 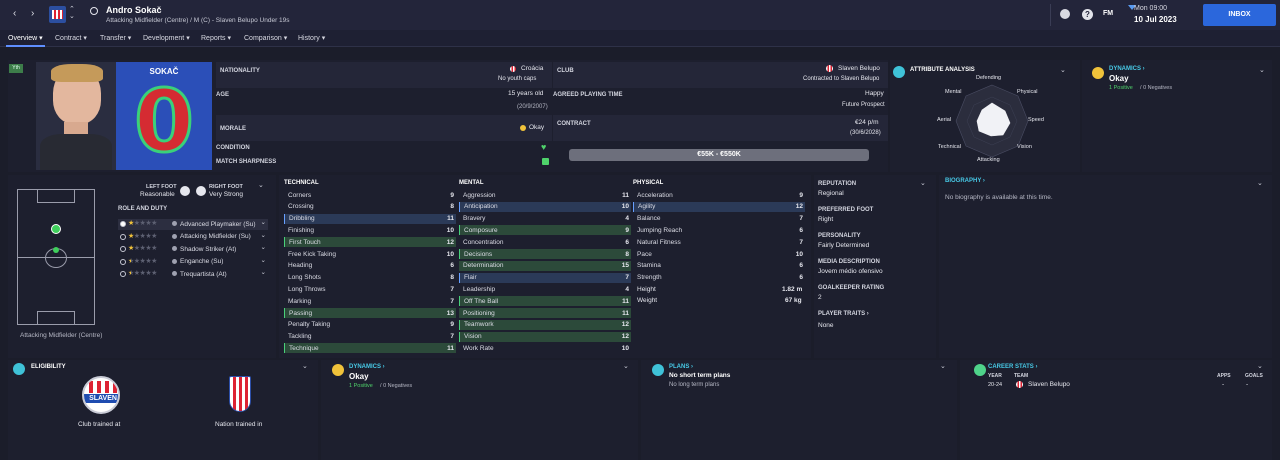 I want to click on physical-attr-row: Pace 10, so click(x=719, y=254).